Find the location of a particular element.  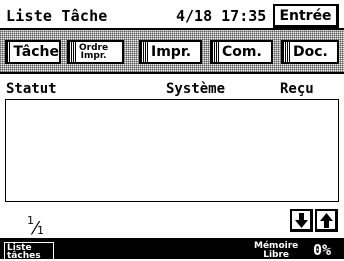

free-memory-value: 0% is located at coordinates (322, 250).